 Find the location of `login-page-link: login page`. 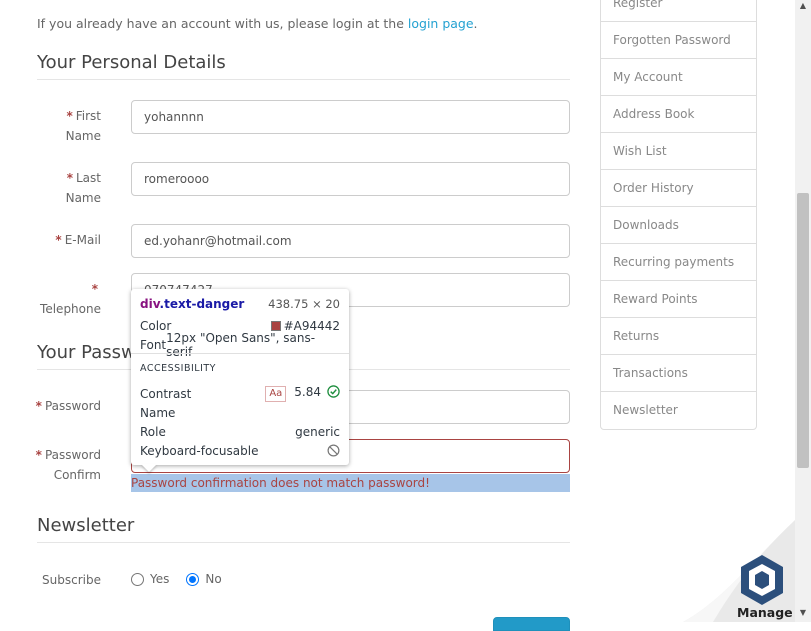

login-page-link: login page is located at coordinates (441, 23).